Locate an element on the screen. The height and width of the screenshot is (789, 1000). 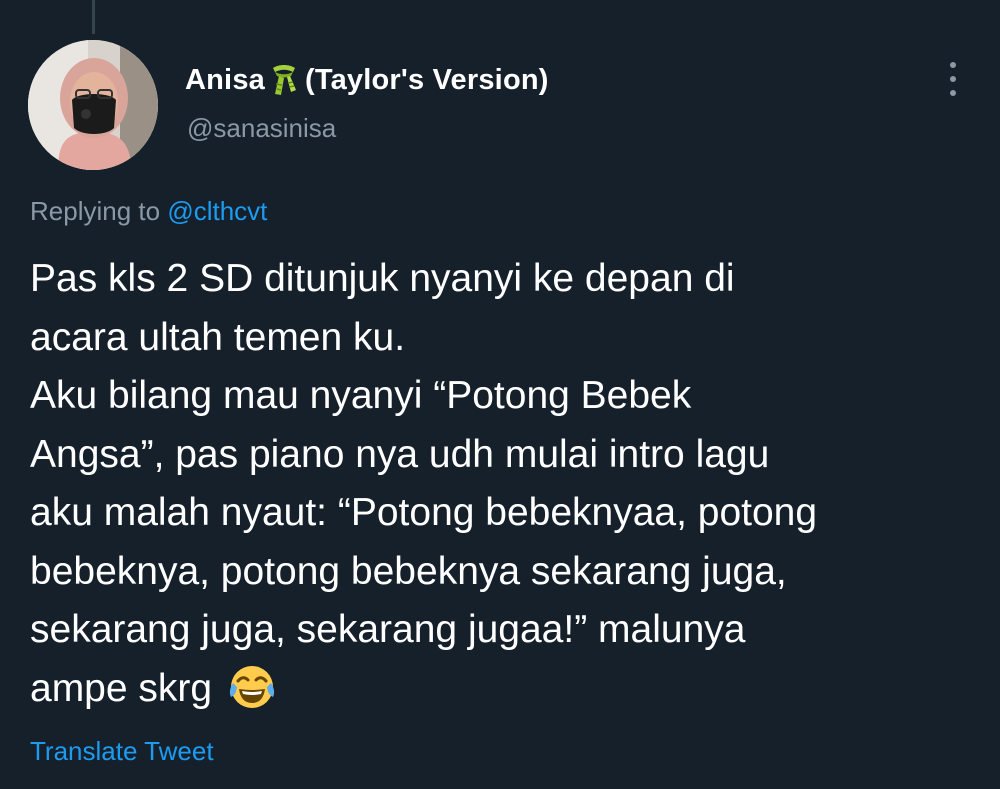
display-name-part1: Anisa is located at coordinates (225, 79).